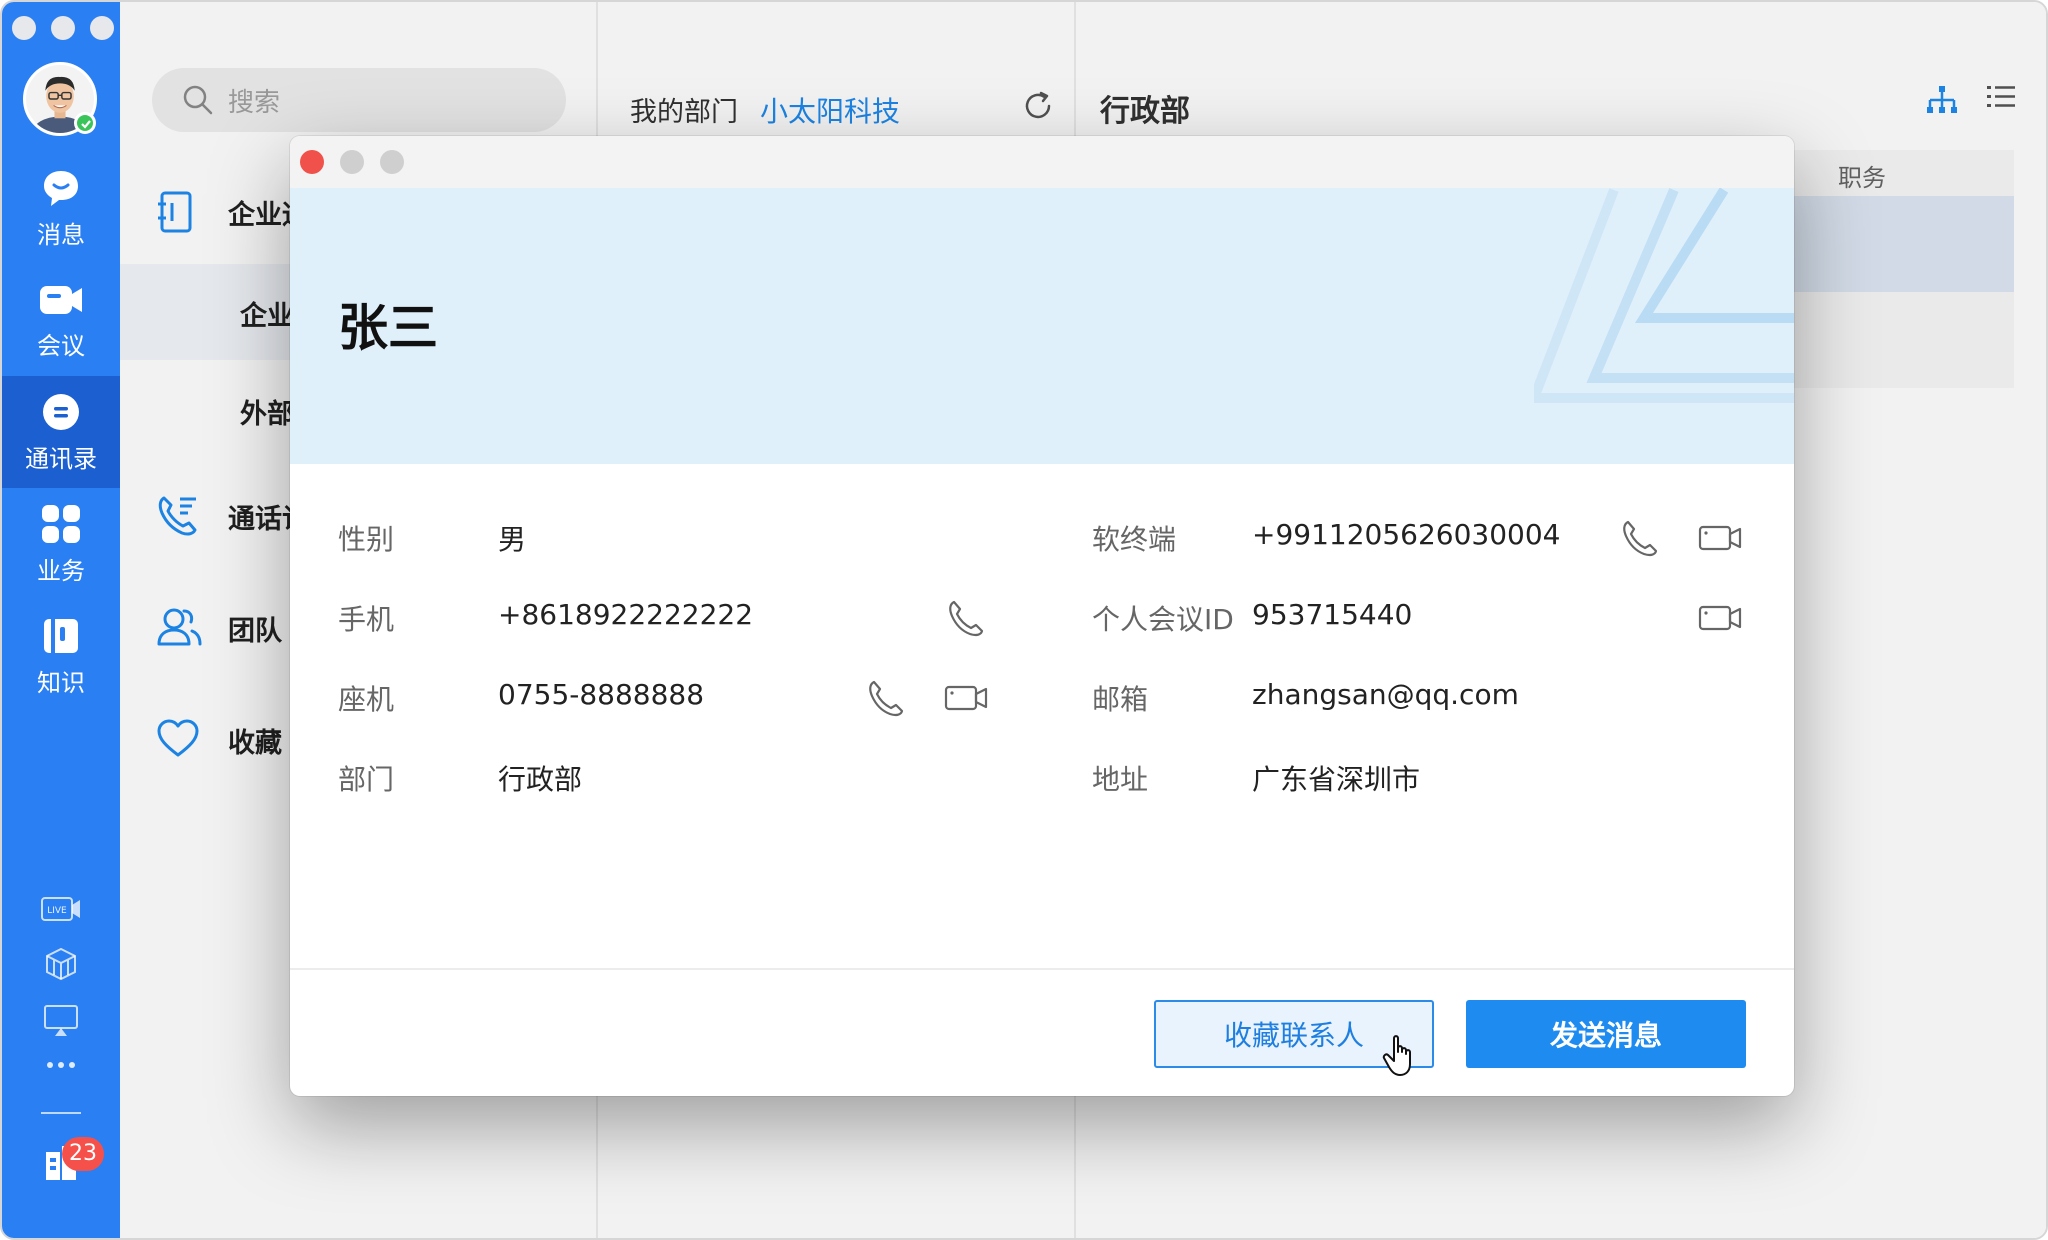 This screenshot has height=1240, width=2048. What do you see at coordinates (61, 345) in the screenshot?
I see `rail-label: 会议` at bounding box center [61, 345].